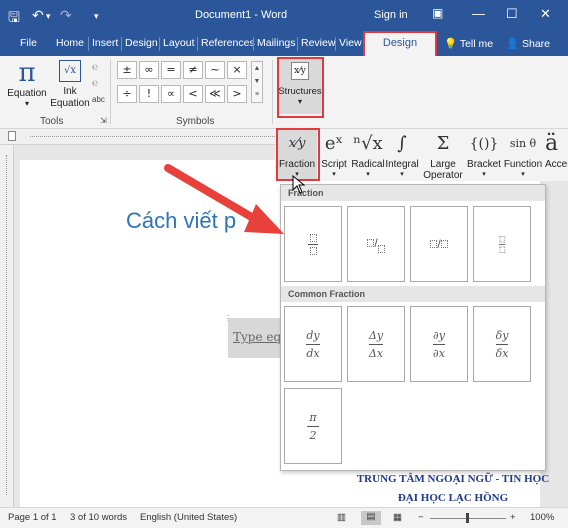 The width and height of the screenshot is (568, 528). Describe the element at coordinates (215, 94) in the screenshot. I see `symbol-much-less: ≪` at that location.